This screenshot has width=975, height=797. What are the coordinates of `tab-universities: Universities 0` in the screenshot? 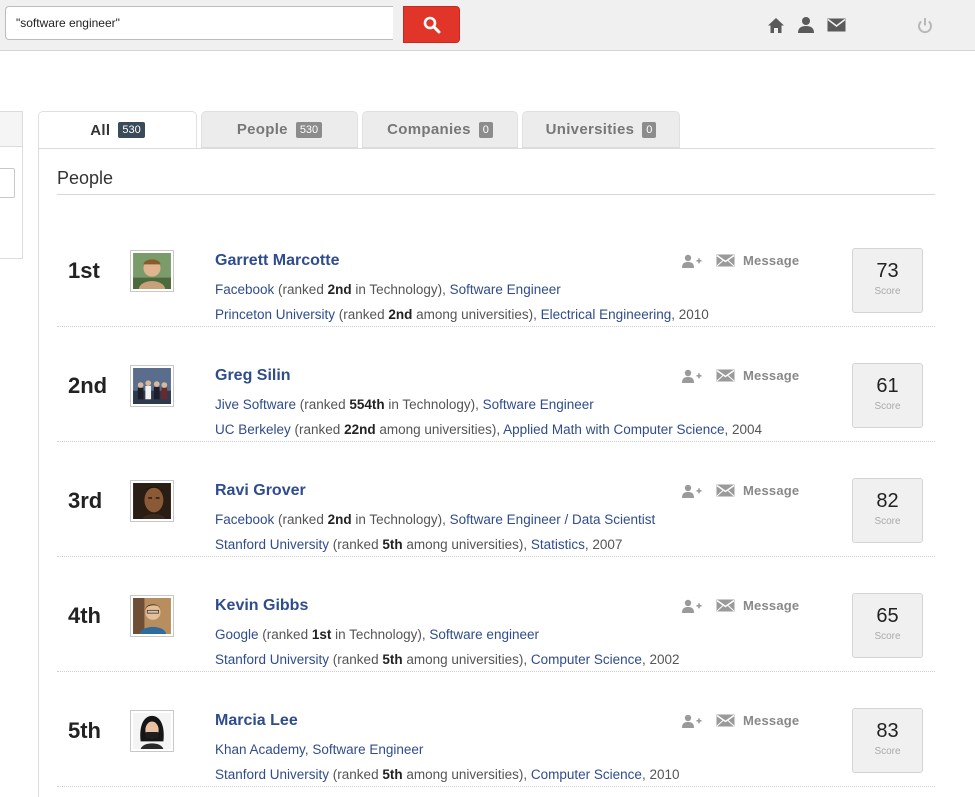 It's located at (601, 129).